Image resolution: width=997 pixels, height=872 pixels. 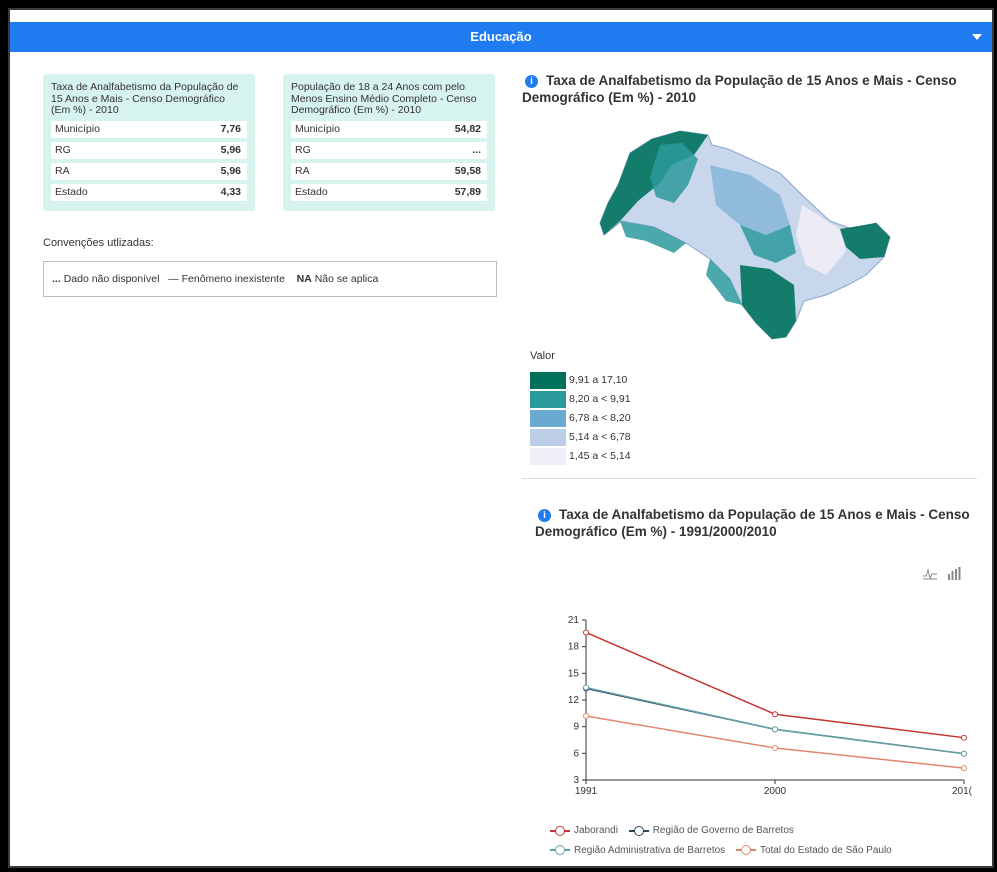 I want to click on map-legend-title: Valor, so click(x=542, y=356).